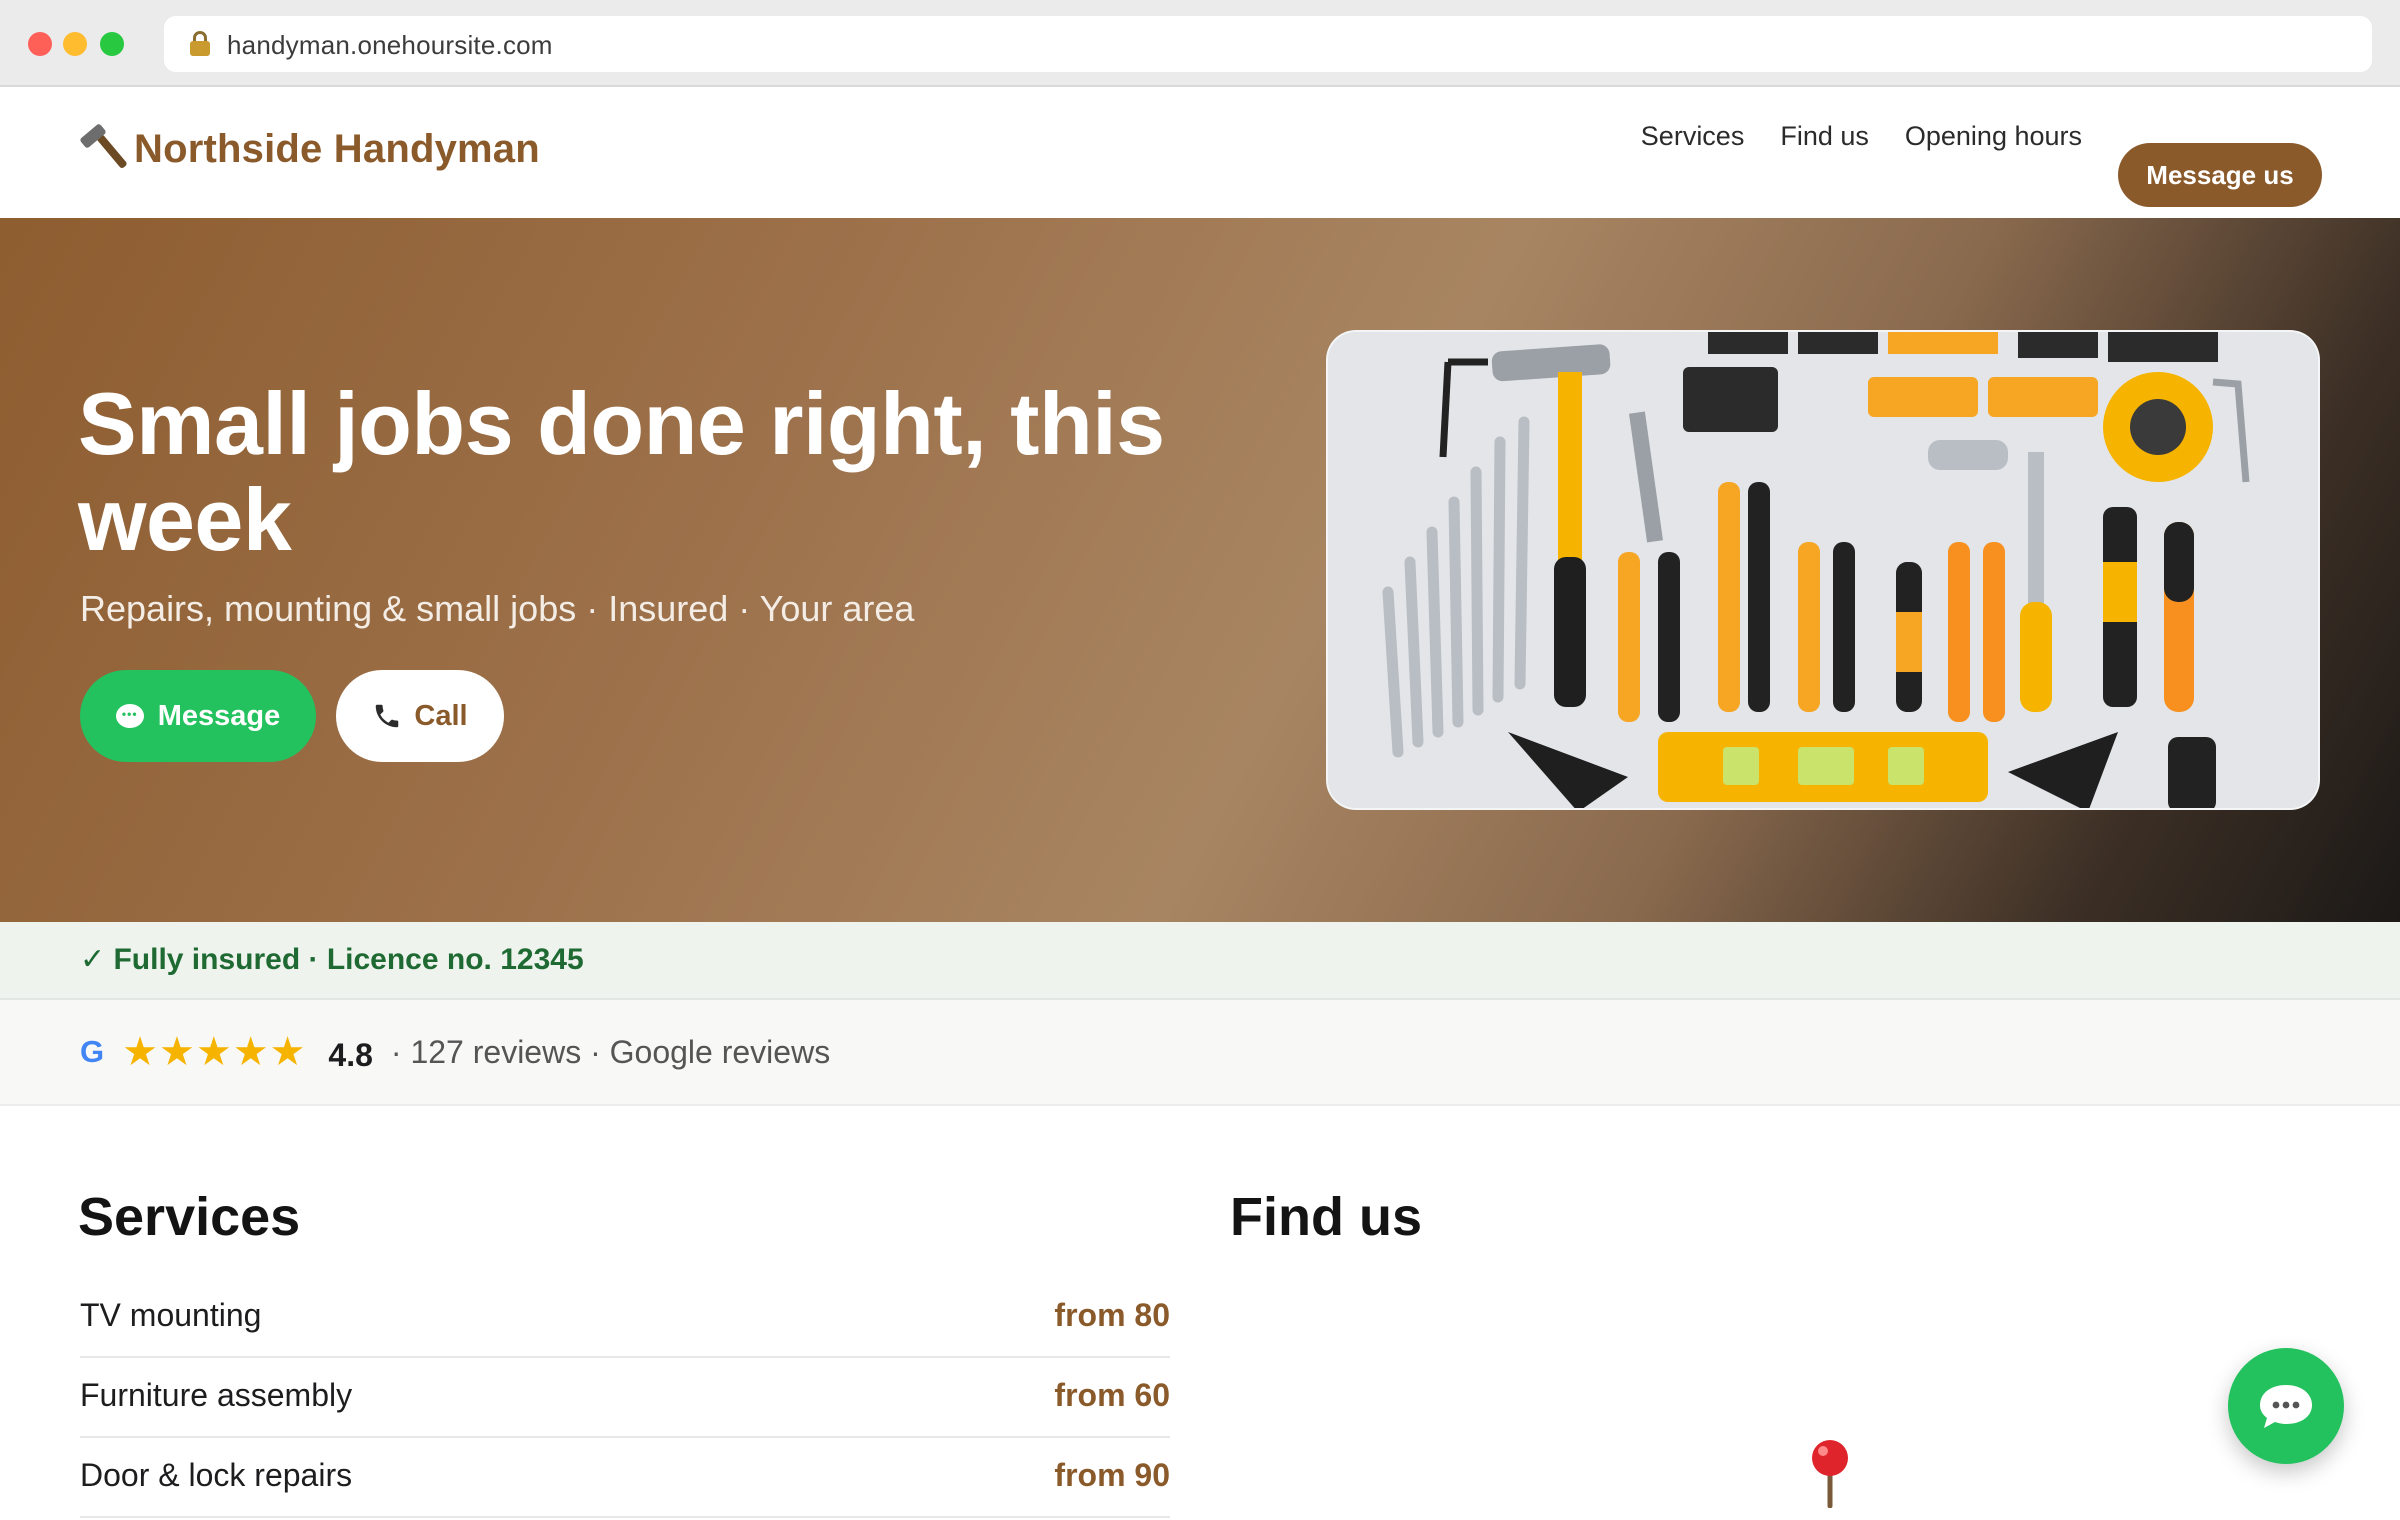 Image resolution: width=2400 pixels, height=1520 pixels. I want to click on close-window-button, so click(40, 44).